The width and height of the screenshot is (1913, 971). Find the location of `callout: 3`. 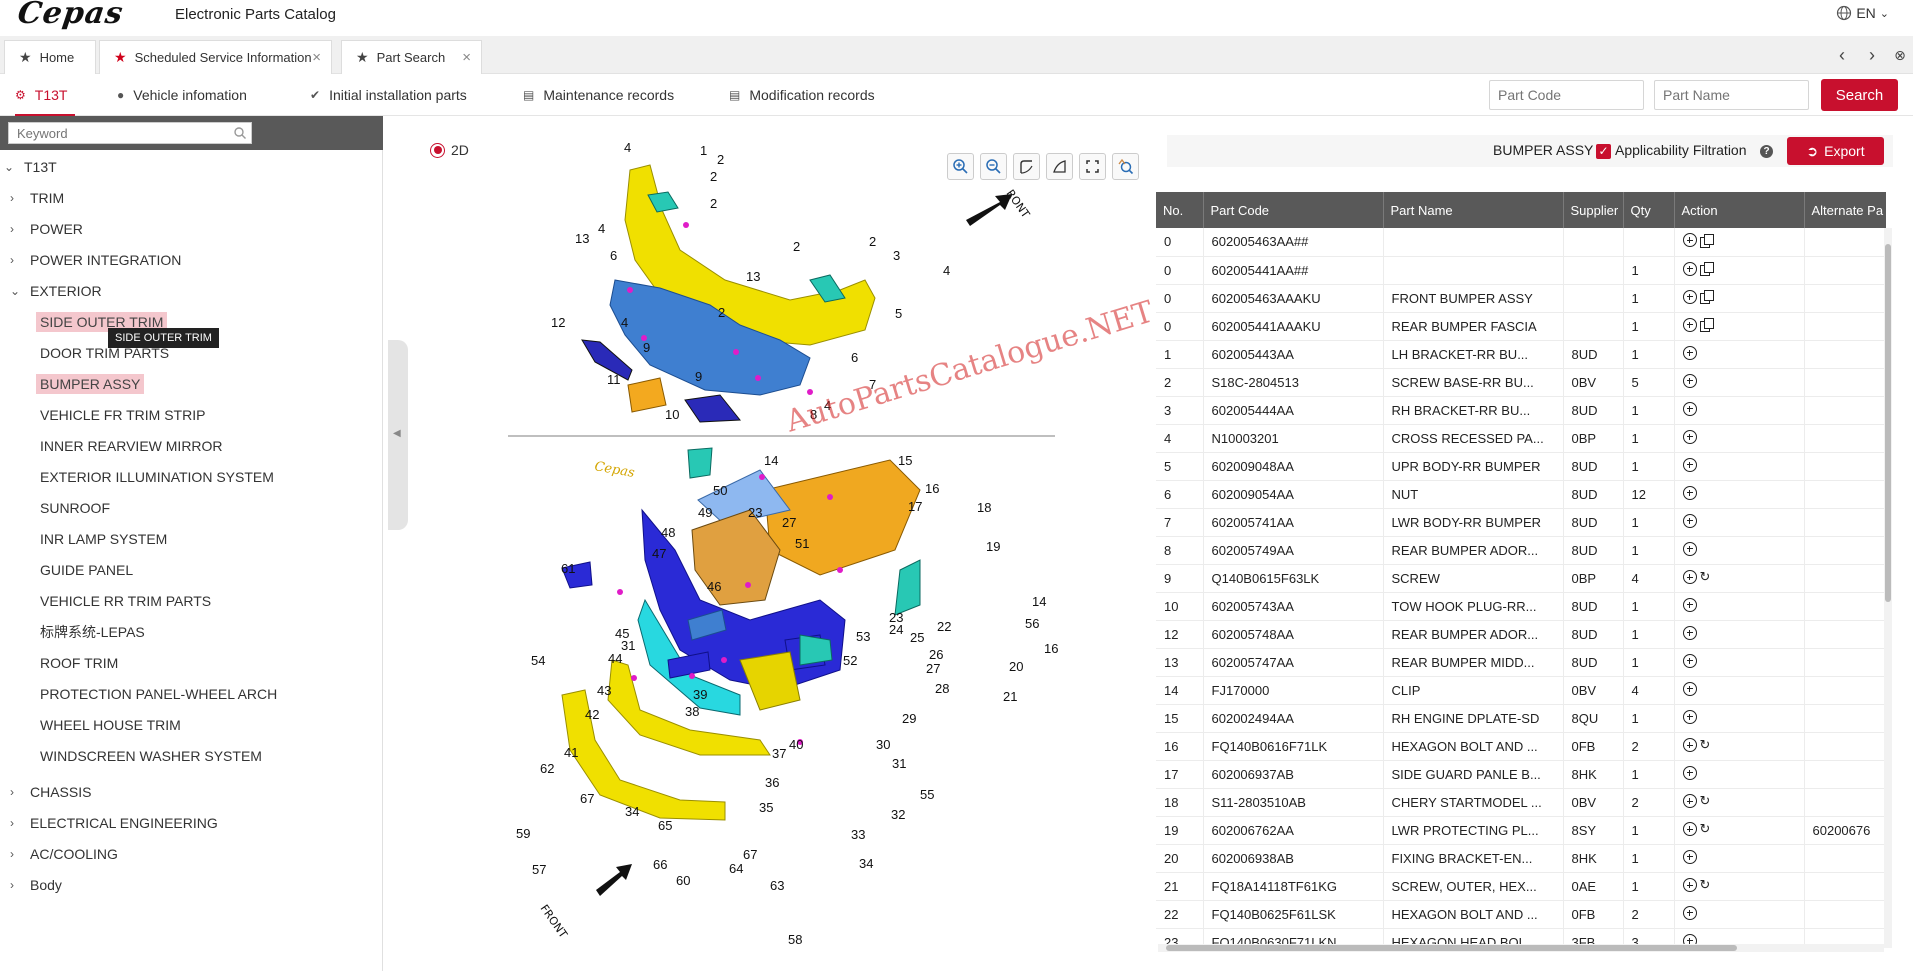

callout: 3 is located at coordinates (896, 255).